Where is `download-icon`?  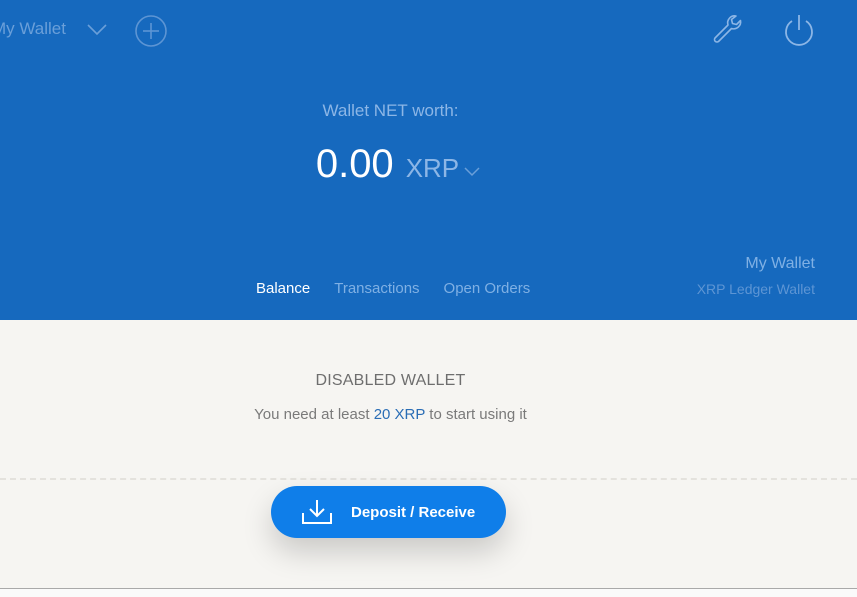 download-icon is located at coordinates (317, 512).